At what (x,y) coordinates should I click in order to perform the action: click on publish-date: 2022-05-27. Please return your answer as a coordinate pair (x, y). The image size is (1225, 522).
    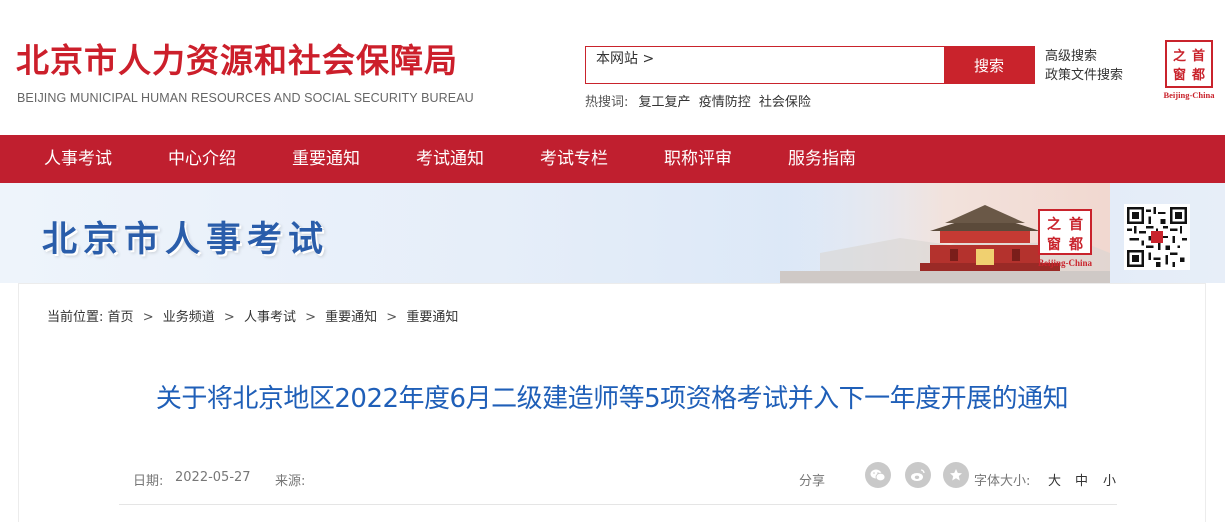
    Looking at the image, I should click on (213, 477).